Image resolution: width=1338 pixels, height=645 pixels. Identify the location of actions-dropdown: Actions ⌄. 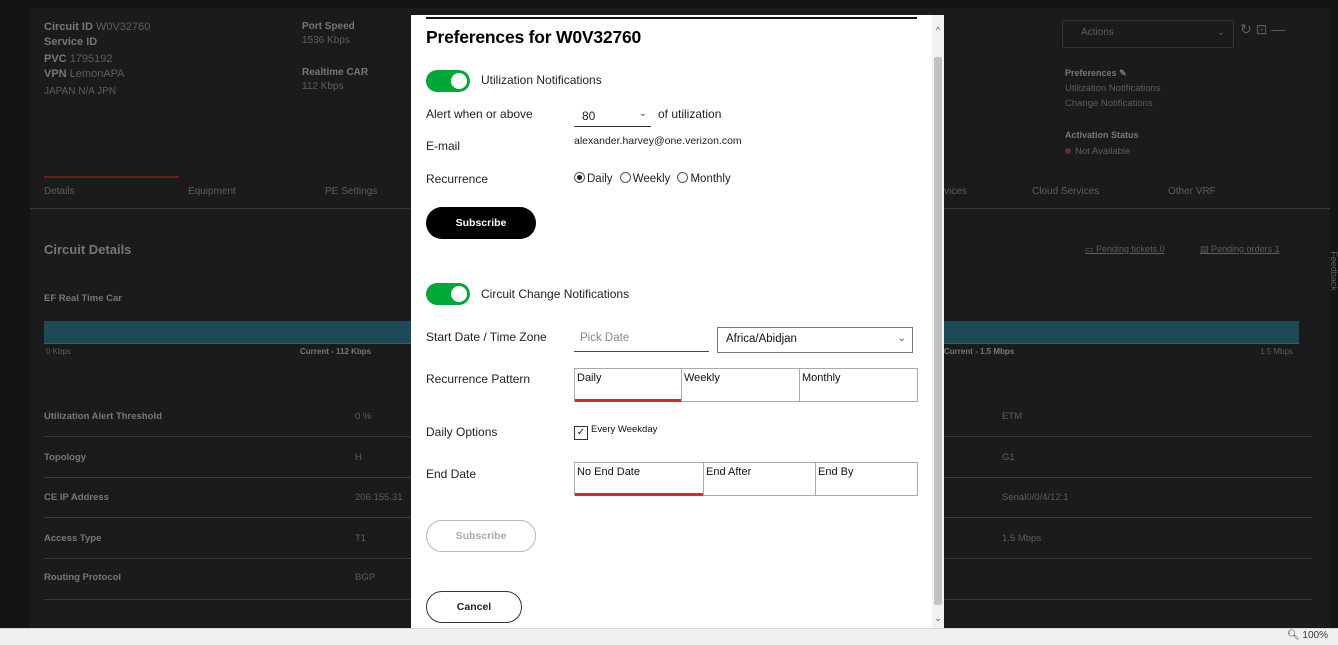
(1148, 34).